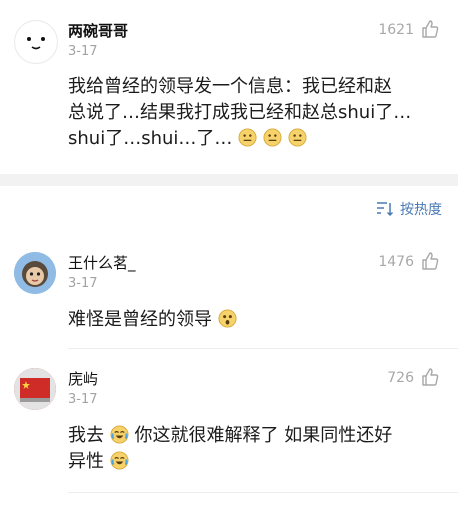 The image size is (458, 510). I want to click on comment-text: 我去 你这就很难解释了 如果同性还好 异性, so click(254, 449).